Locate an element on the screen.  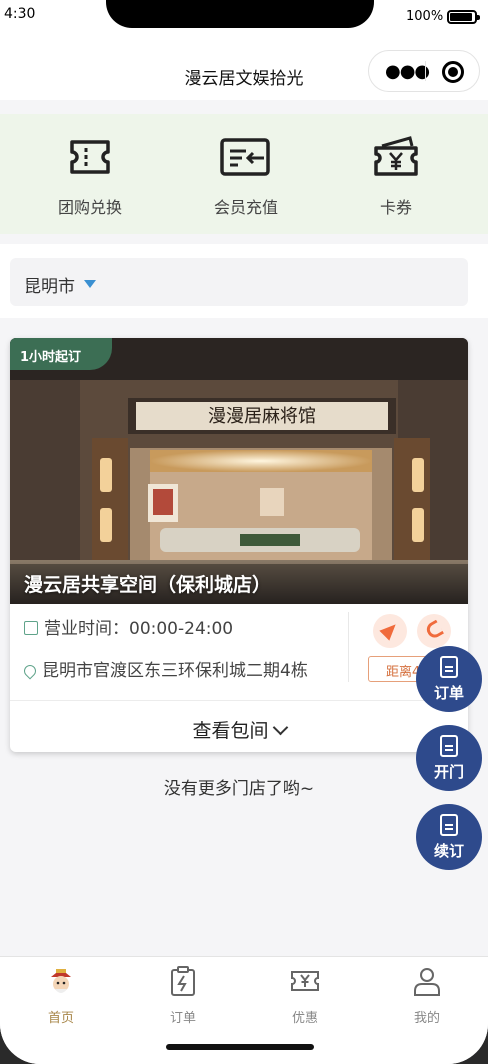
status-bar: 4:30 100% is located at coordinates (244, 18).